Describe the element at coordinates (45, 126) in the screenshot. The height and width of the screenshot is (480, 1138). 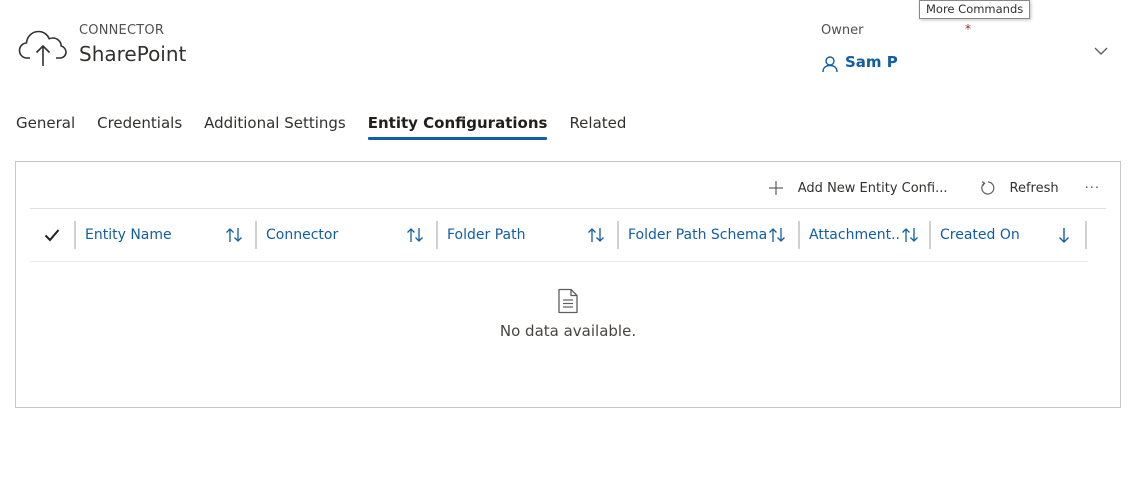
I see `tab-general: General` at that location.